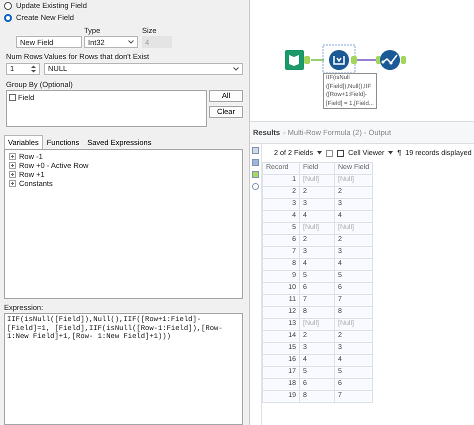 This screenshot has height=425, width=474. Describe the element at coordinates (255, 186) in the screenshot. I see `info-icon` at that location.